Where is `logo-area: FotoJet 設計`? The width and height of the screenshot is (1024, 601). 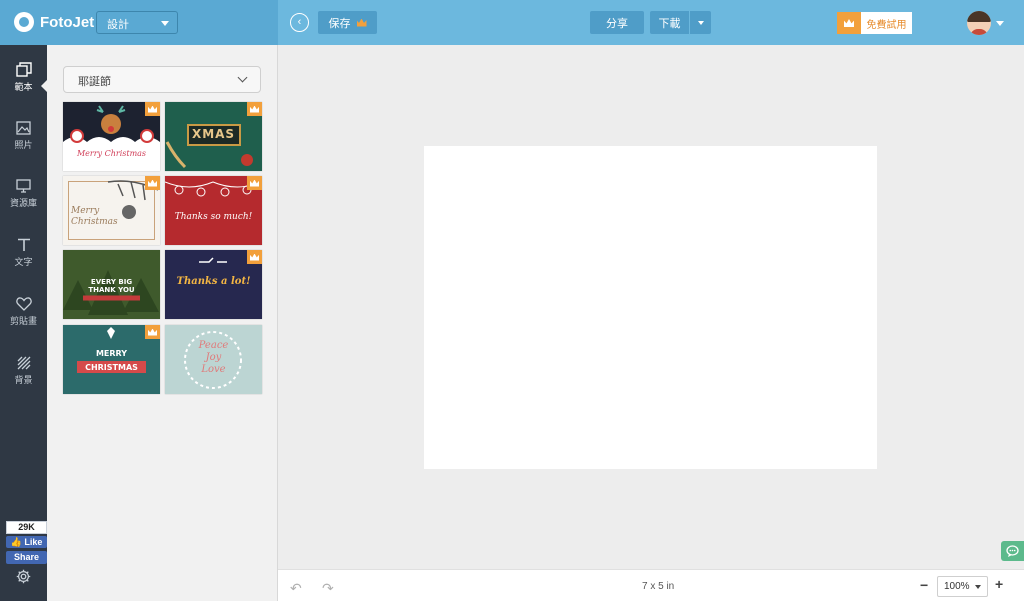
logo-area: FotoJet 設計 is located at coordinates (139, 22).